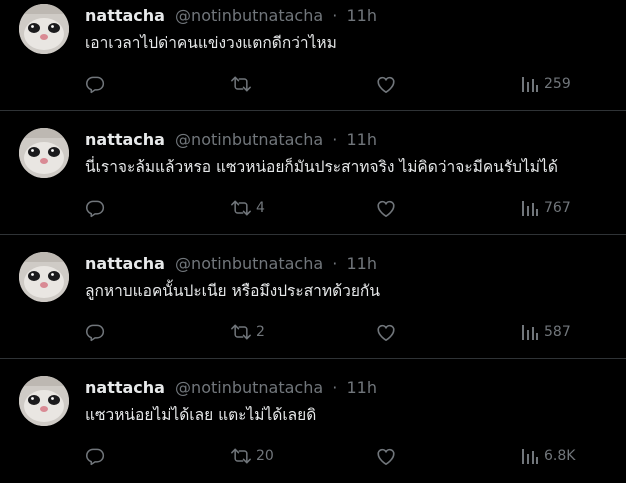  What do you see at coordinates (557, 332) in the screenshot?
I see `view-count: 587` at bounding box center [557, 332].